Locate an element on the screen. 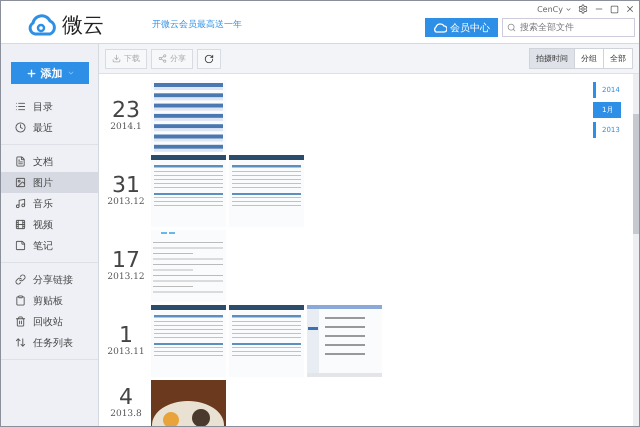 This screenshot has height=427, width=640. sidebar-item: 最近 is located at coordinates (49, 127).